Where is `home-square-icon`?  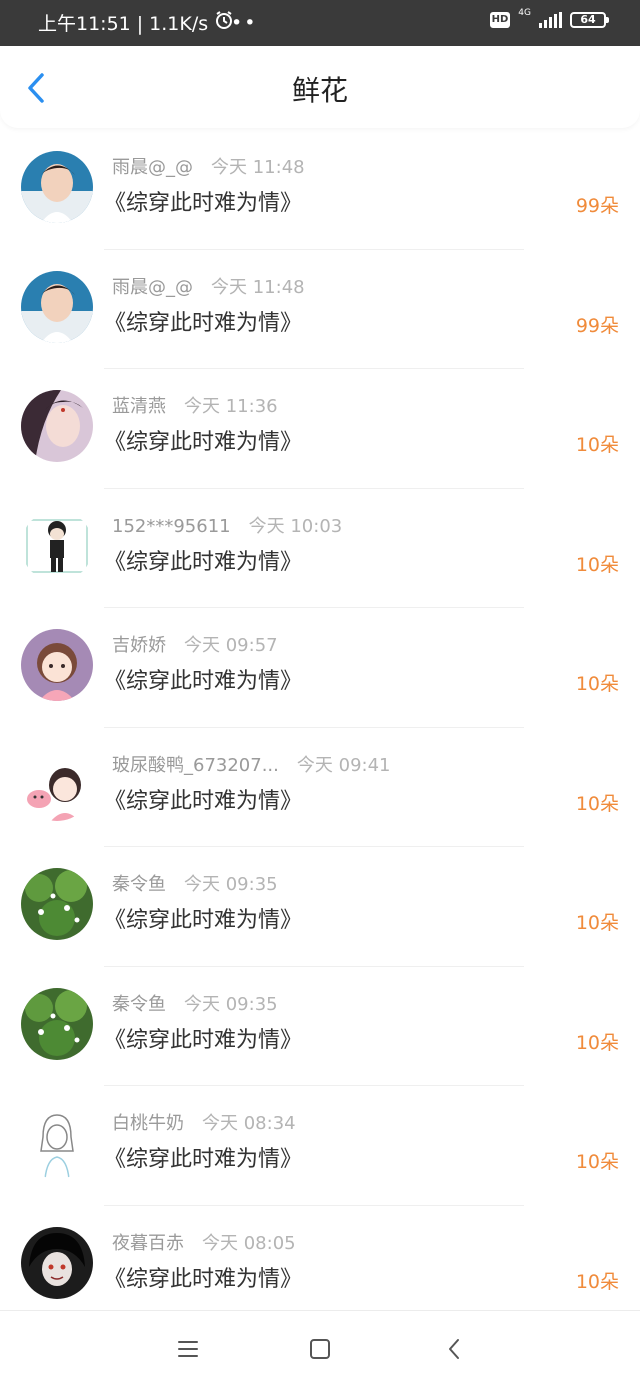 home-square-icon is located at coordinates (320, 1349).